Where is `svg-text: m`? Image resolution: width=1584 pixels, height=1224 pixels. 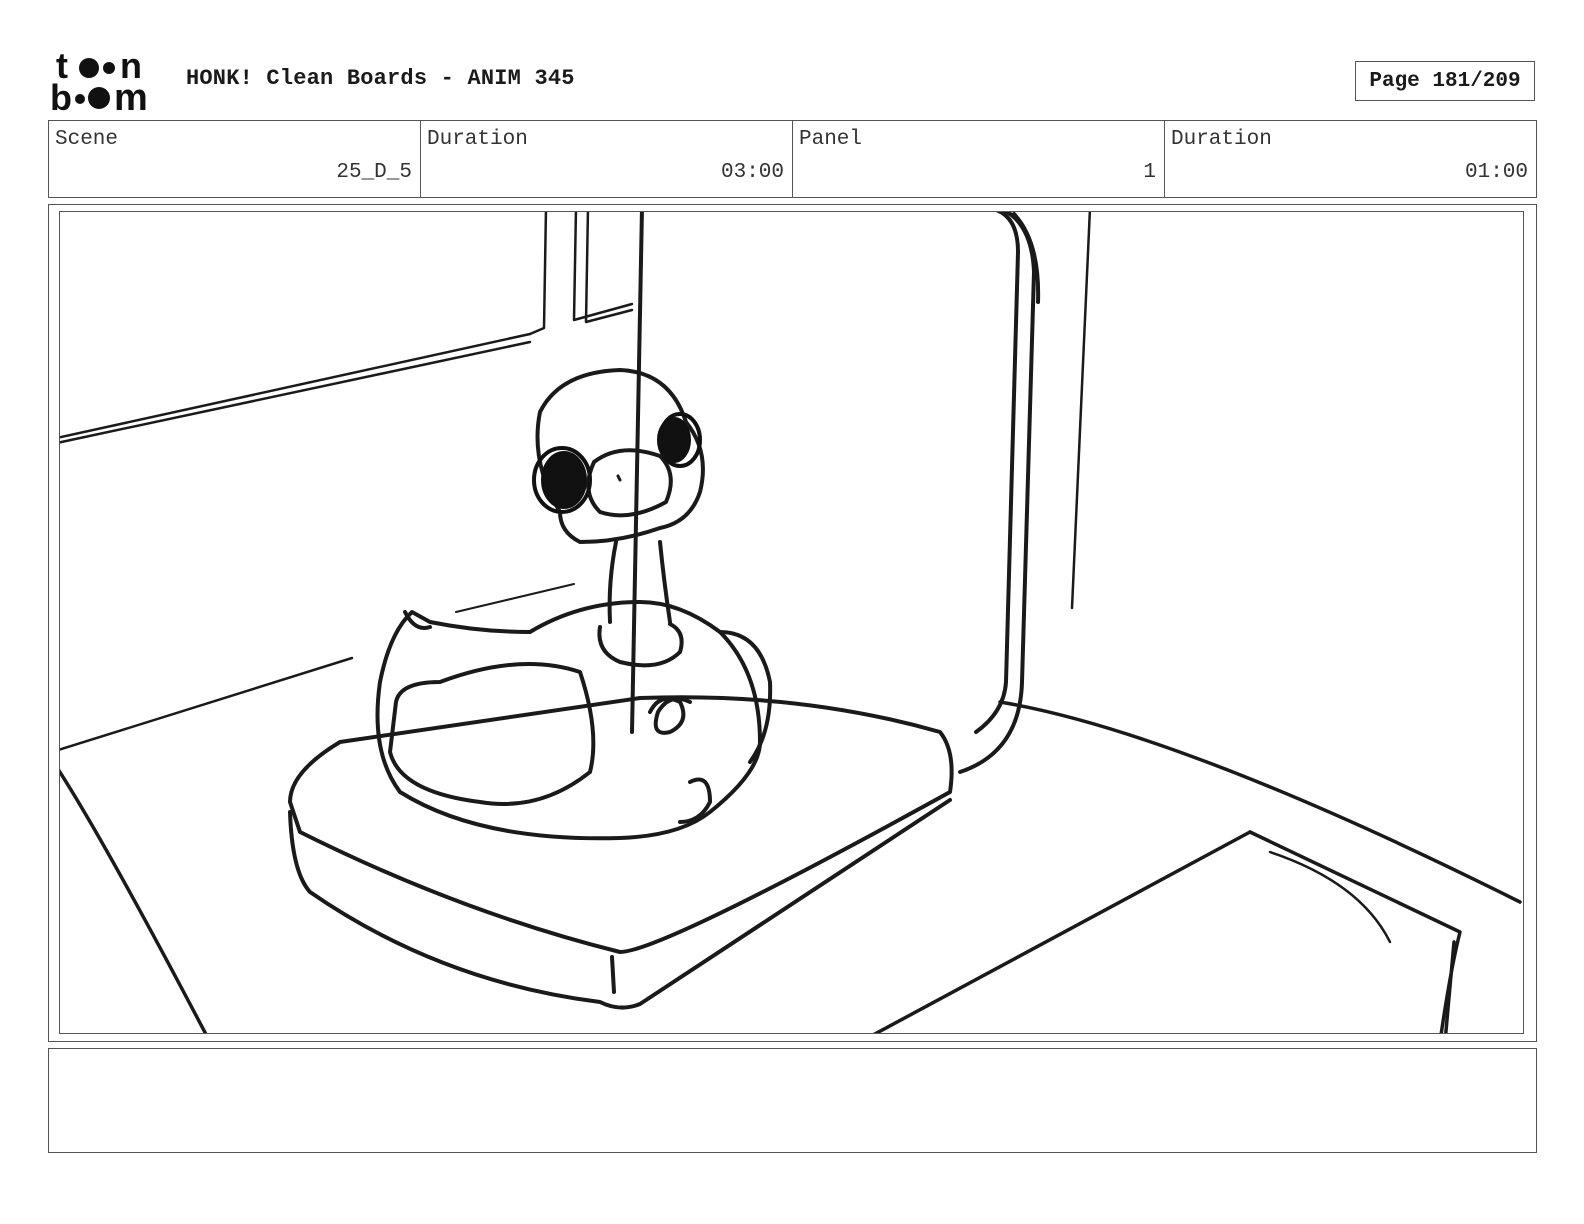
svg-text: m is located at coordinates (131, 95).